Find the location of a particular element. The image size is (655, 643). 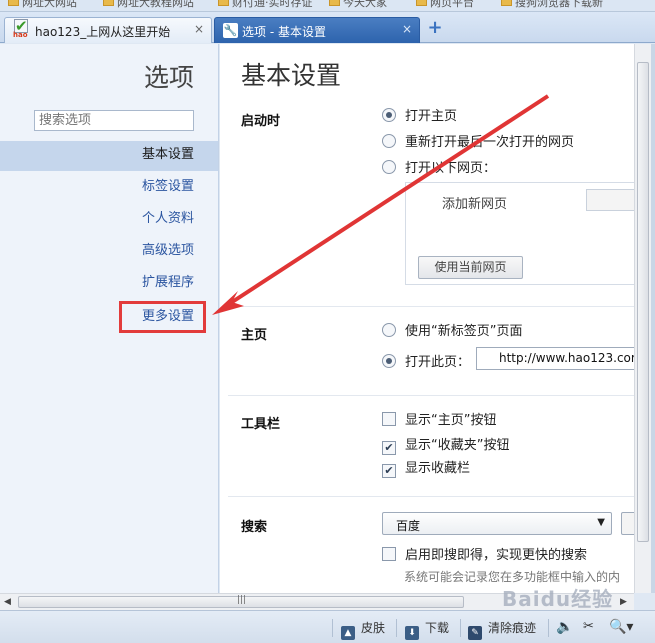

homepage-url-input: http://www.hao123.com is located at coordinates (555, 358).